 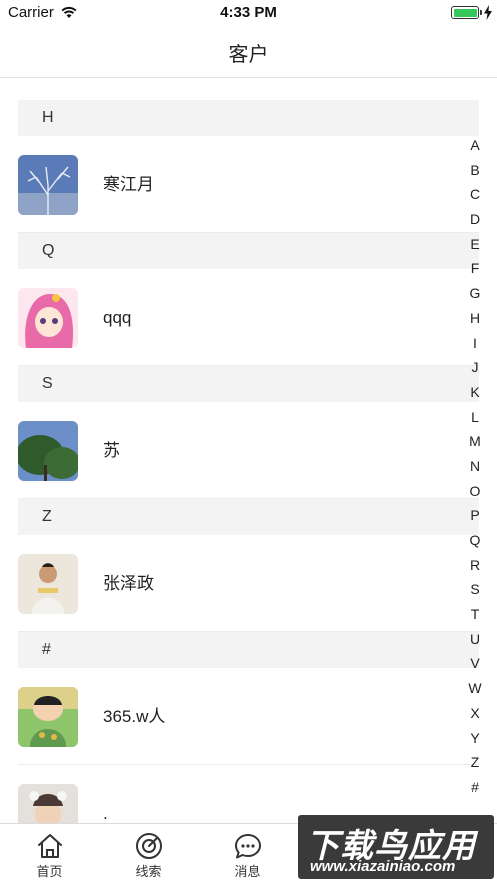 I want to click on index-letter: N, so click(x=475, y=466).